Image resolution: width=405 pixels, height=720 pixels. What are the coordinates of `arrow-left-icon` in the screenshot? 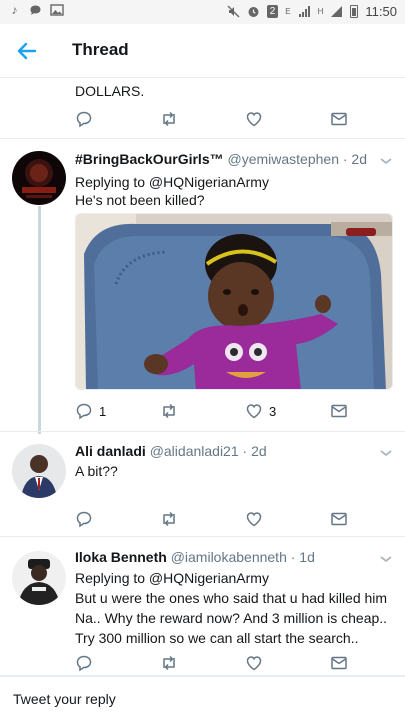 It's located at (27, 51).